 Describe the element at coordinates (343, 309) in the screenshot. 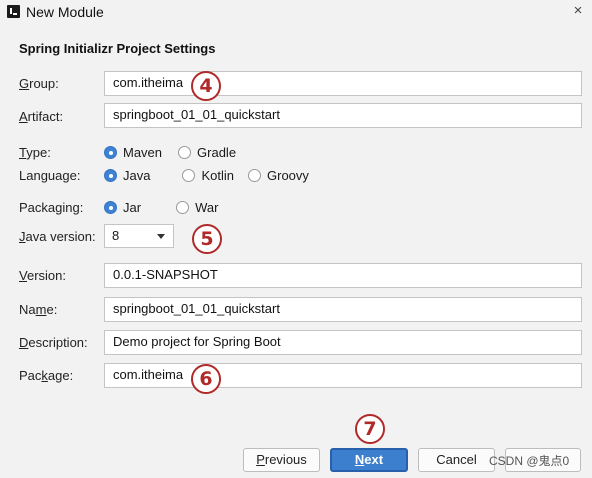

I see `name-field: springboot_01_01_quickstart` at that location.